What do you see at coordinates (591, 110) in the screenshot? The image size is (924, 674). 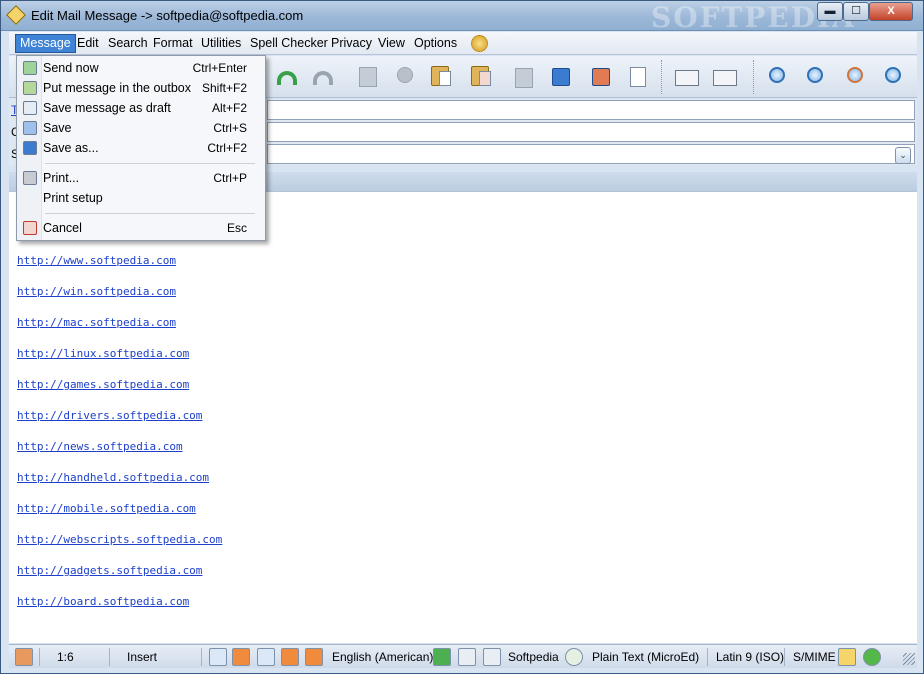 I see `to-field` at bounding box center [591, 110].